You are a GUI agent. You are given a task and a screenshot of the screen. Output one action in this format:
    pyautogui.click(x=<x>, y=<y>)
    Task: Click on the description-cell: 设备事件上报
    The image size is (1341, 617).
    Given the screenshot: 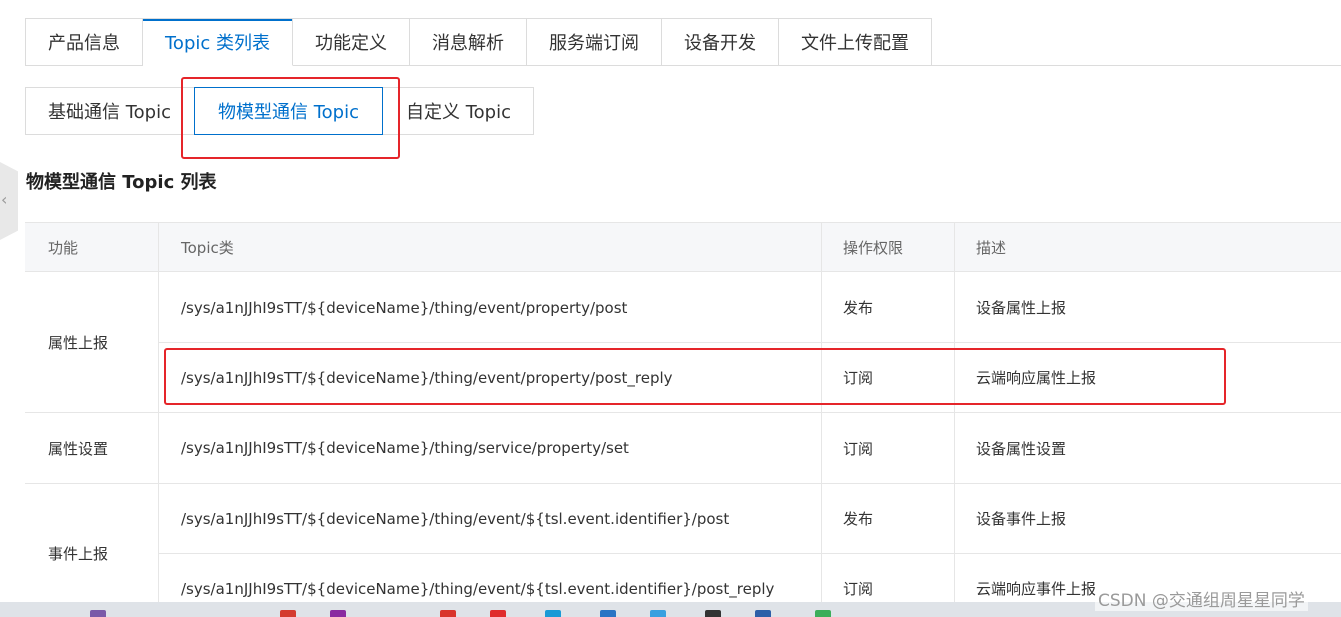 What is the action you would take?
    pyautogui.click(x=1021, y=519)
    